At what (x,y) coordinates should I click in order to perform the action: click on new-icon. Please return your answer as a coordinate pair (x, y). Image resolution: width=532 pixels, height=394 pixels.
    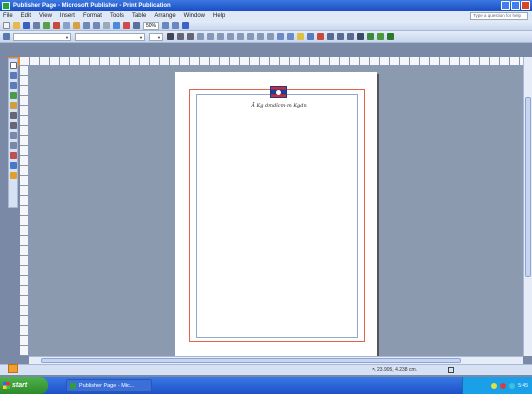
    Looking at the image, I should click on (6, 25).